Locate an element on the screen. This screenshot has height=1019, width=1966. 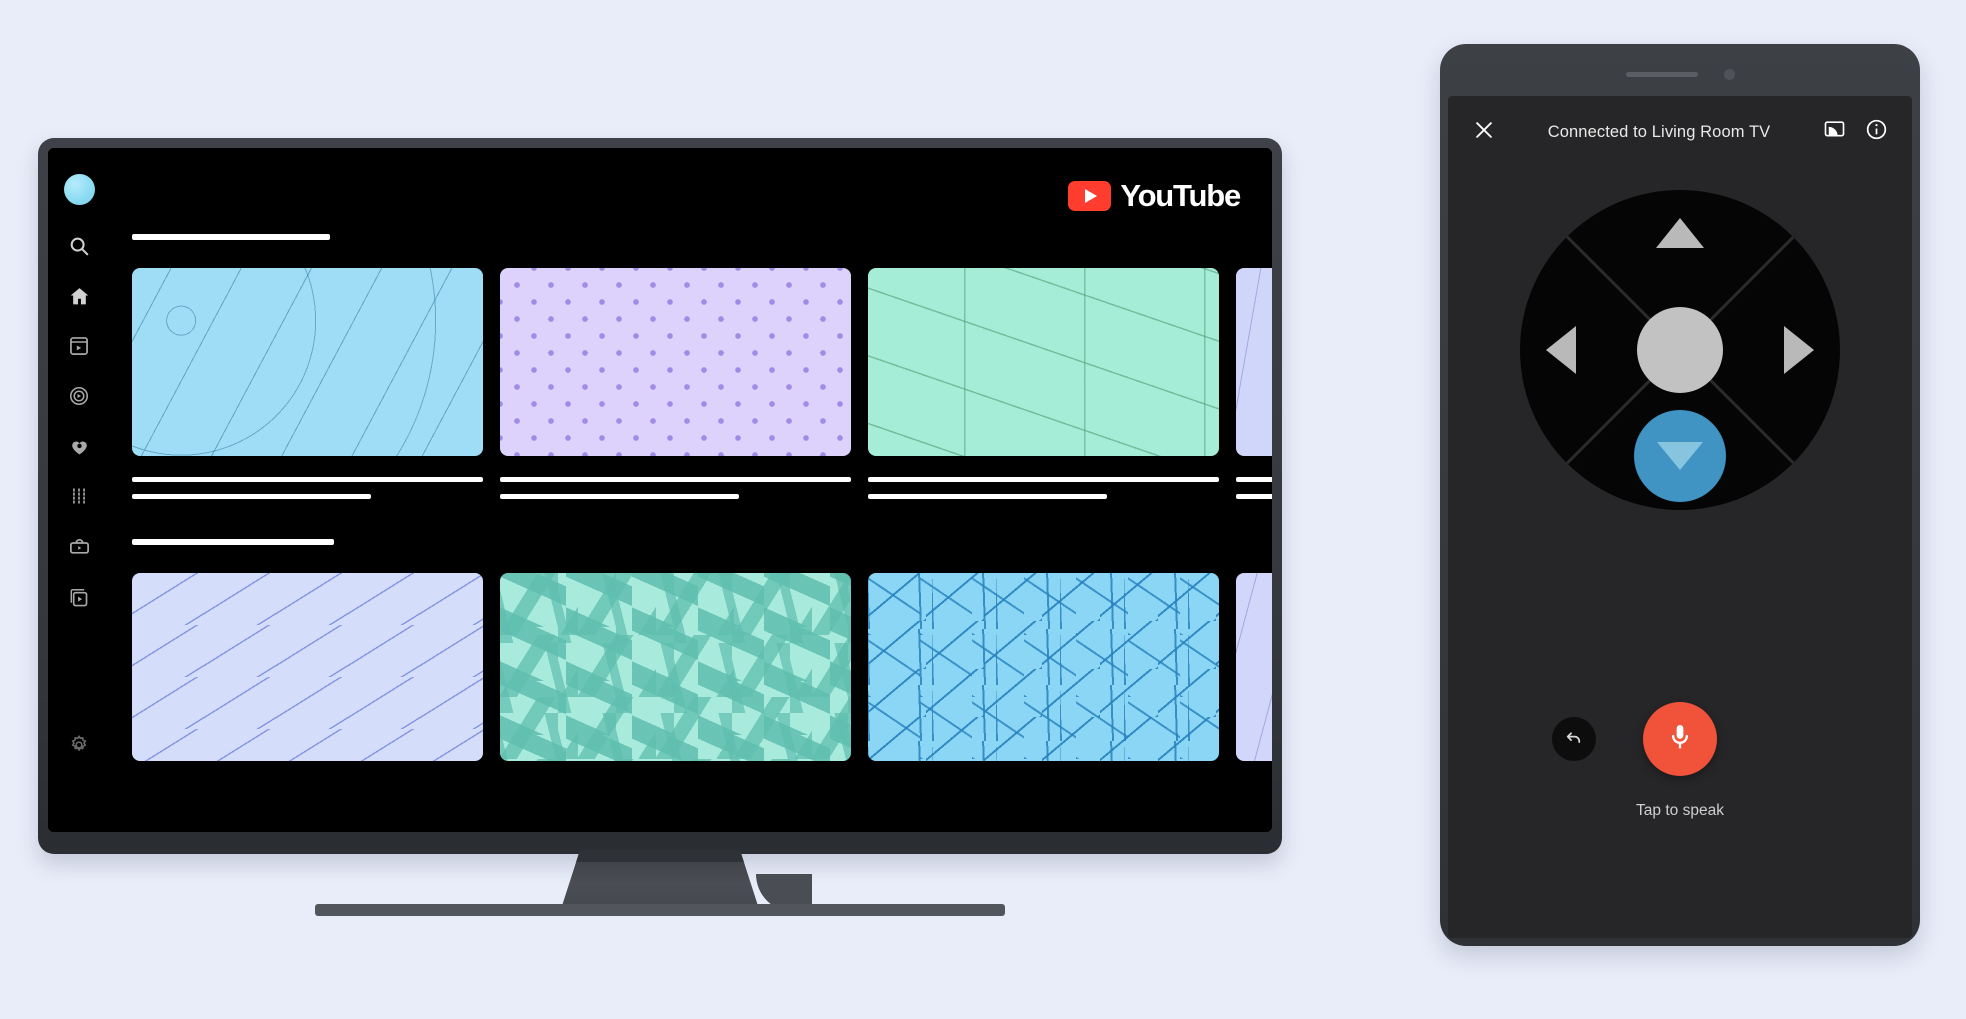
earpiece-speaker-icon is located at coordinates (1661, 74).